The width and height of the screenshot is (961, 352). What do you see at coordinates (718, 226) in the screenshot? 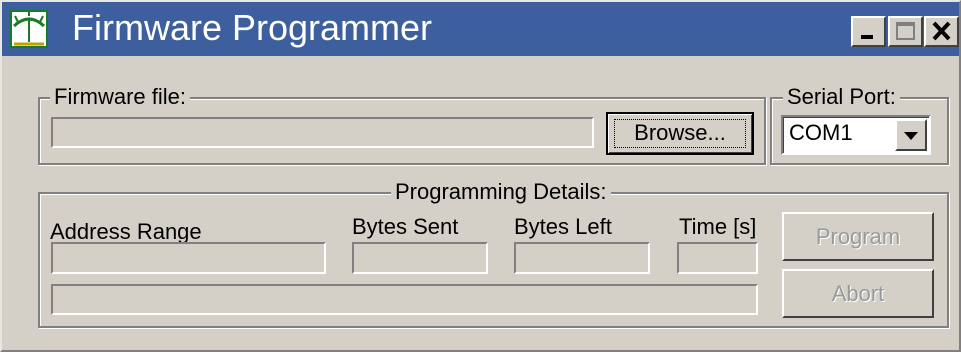
I see `time-label: Time [s]` at bounding box center [718, 226].